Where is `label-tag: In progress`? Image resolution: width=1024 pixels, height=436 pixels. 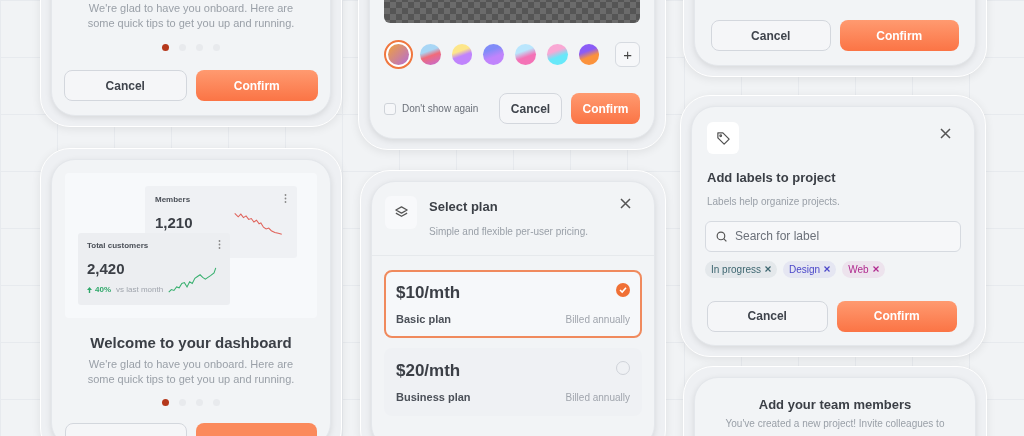
label-tag: In progress is located at coordinates (741, 269).